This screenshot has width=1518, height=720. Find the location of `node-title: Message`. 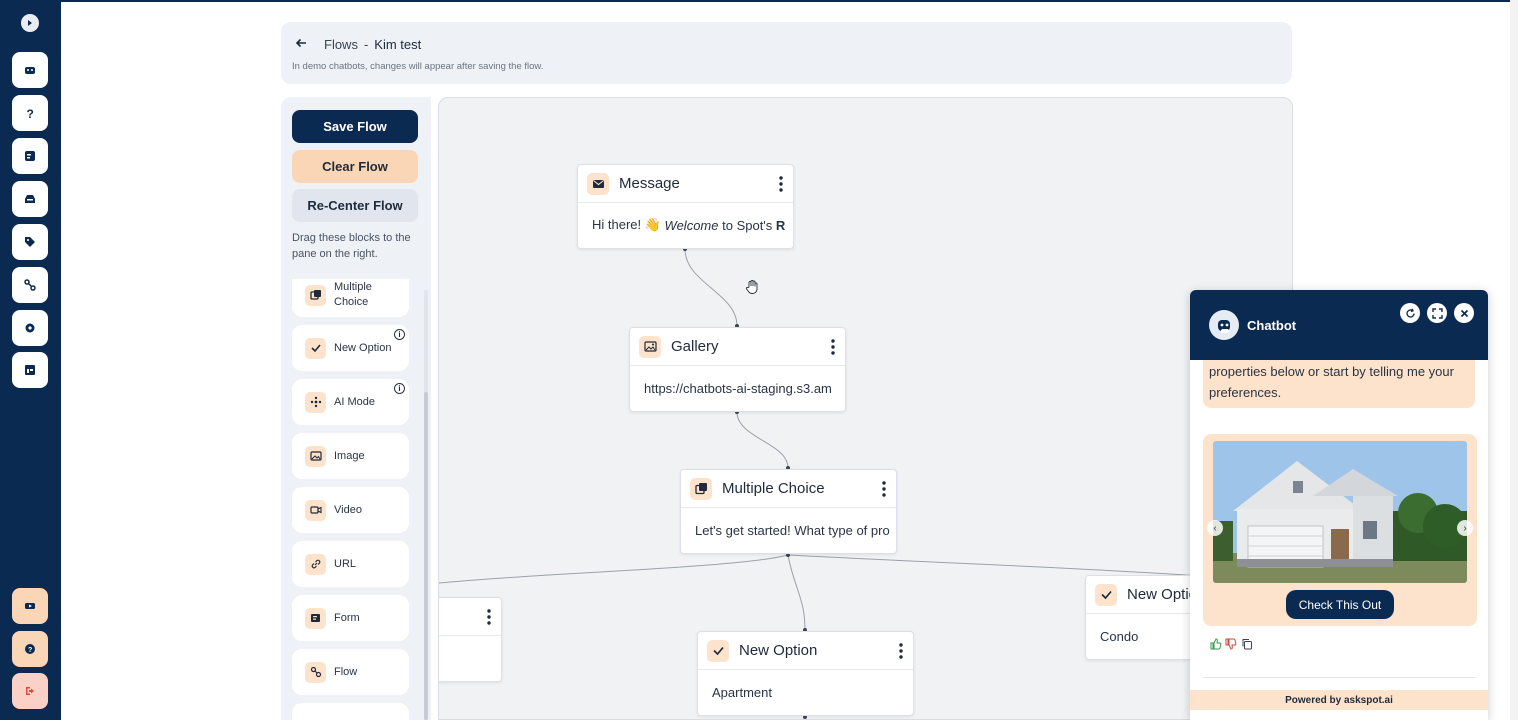

node-title: Message is located at coordinates (649, 183).